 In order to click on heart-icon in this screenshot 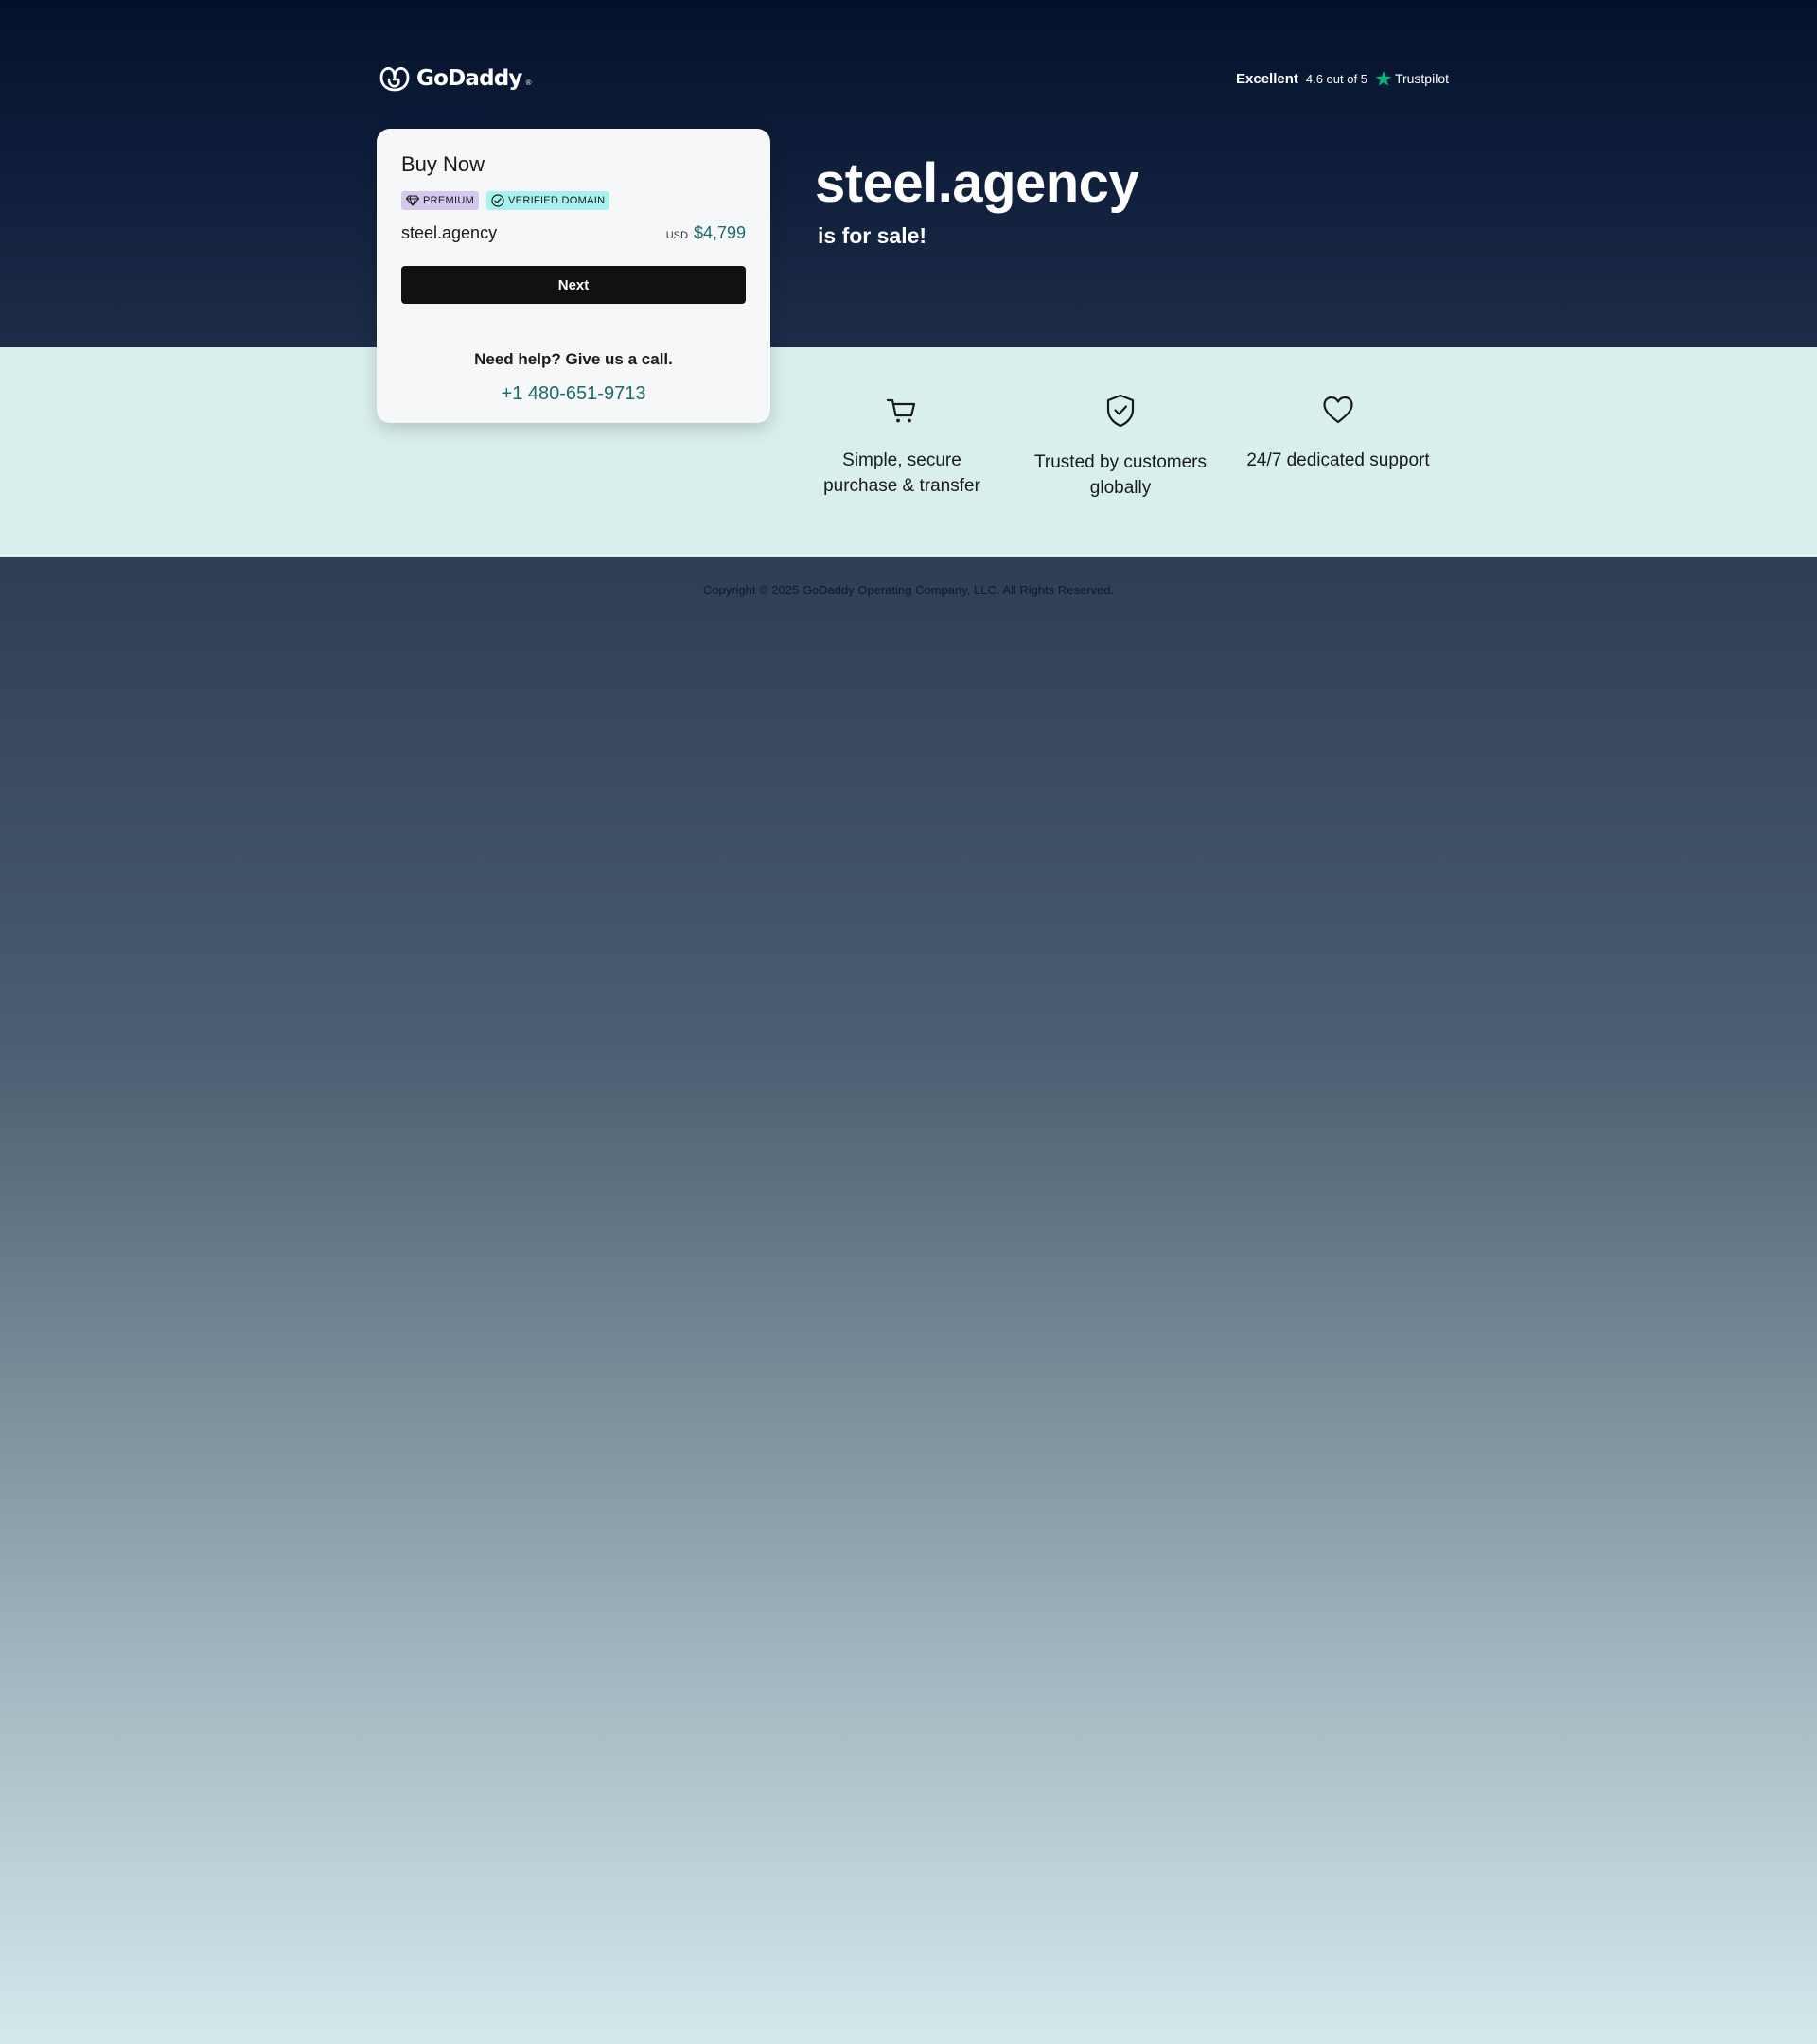, I will do `click(1338, 410)`.